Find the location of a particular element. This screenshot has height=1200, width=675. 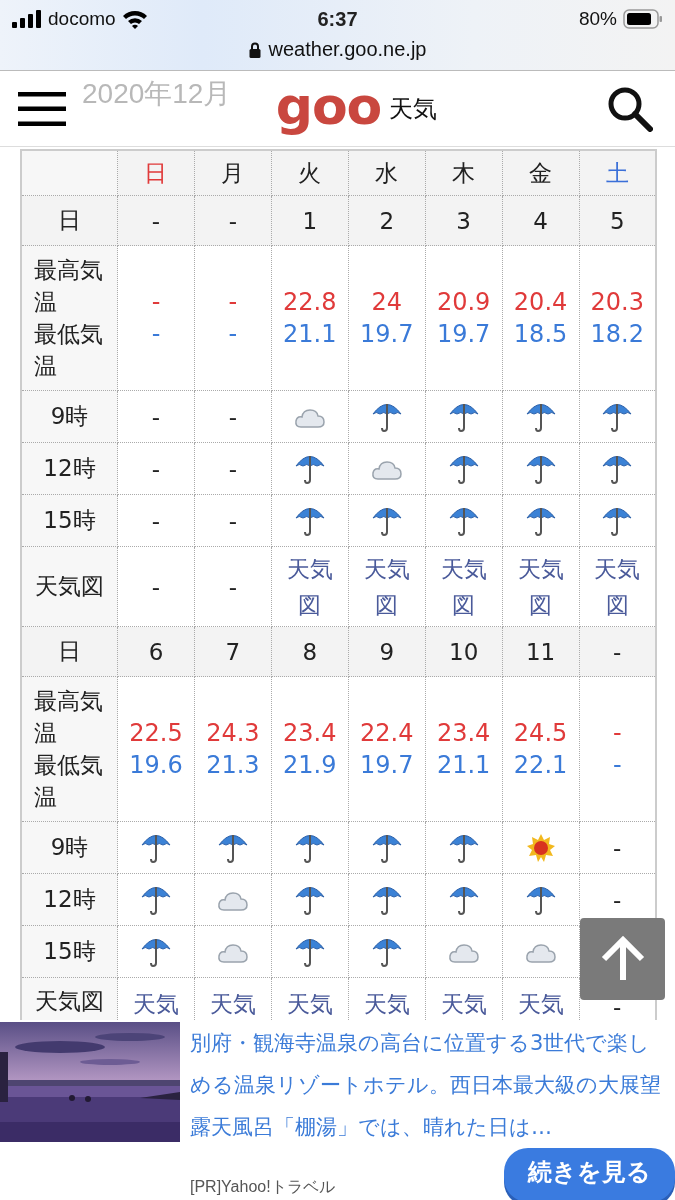

day-number: 7 is located at coordinates (233, 651).